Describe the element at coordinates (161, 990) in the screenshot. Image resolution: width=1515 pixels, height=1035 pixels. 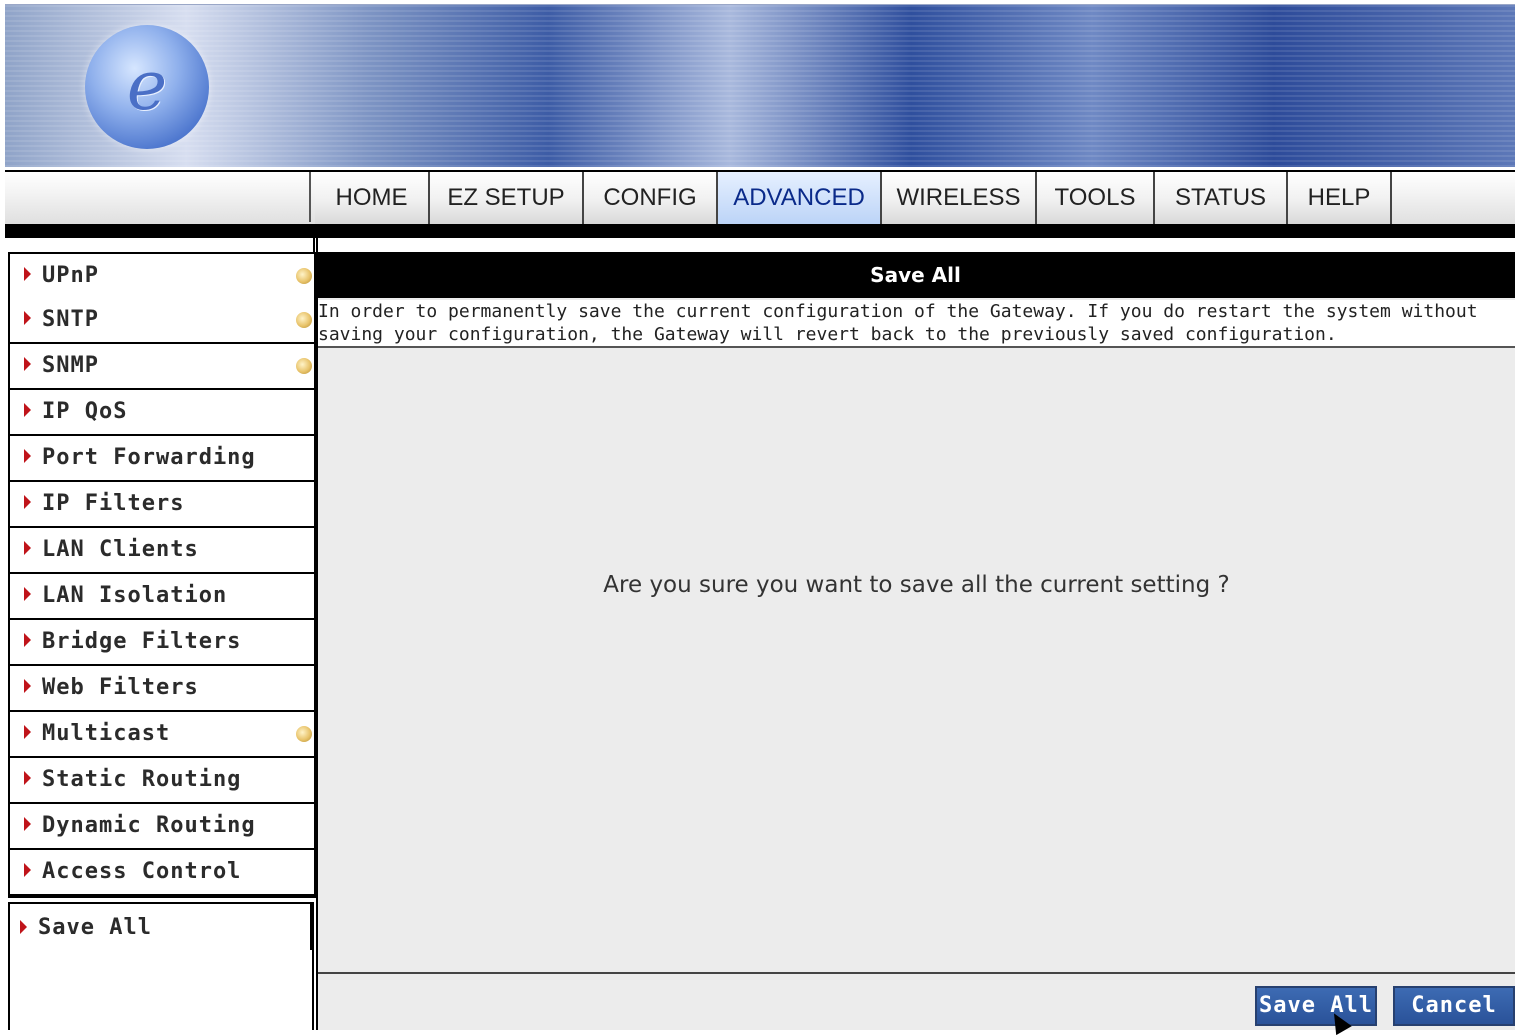
I see `sidebar-empty-area` at that location.